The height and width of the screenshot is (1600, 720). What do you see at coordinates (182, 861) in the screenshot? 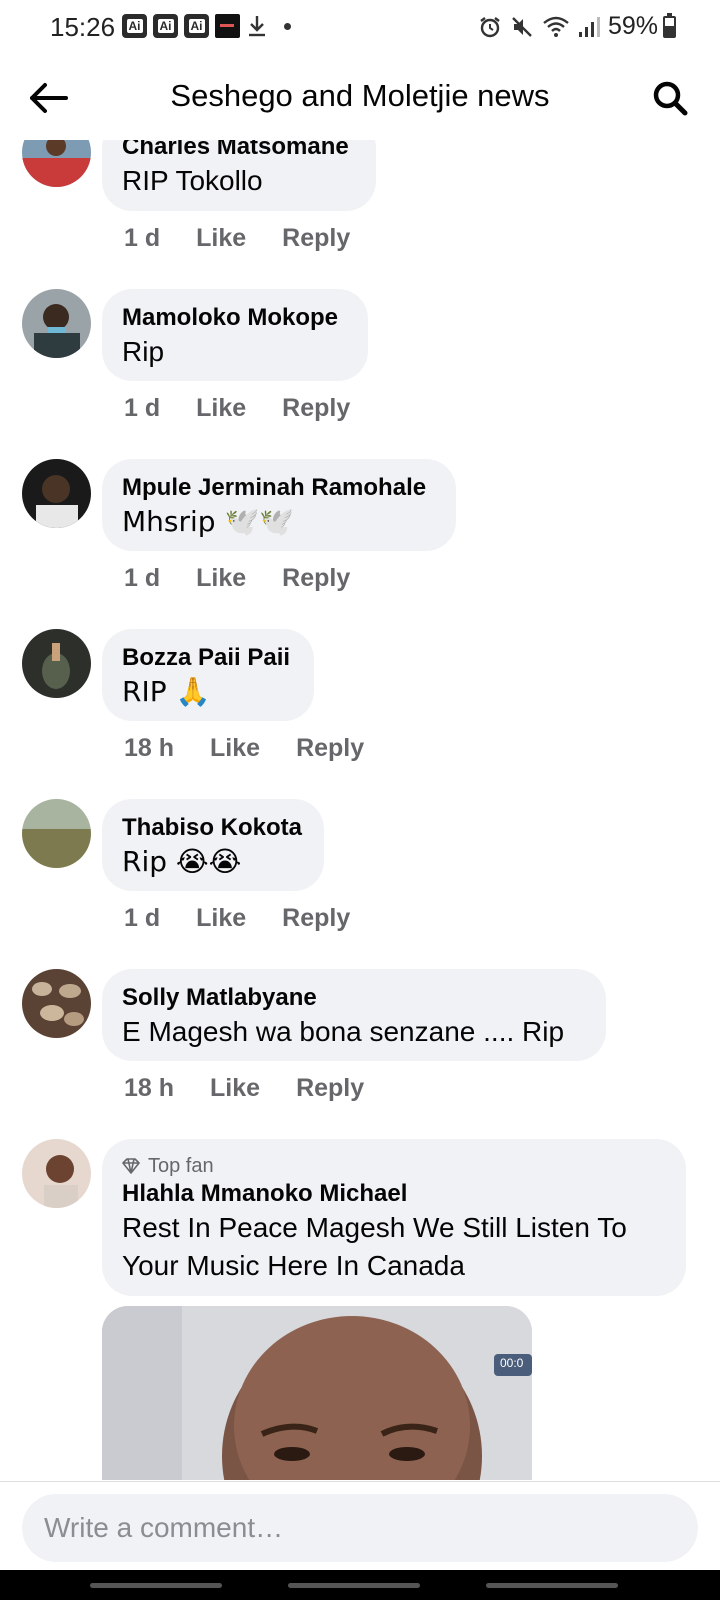
I see `comment-text: Rip 😭😭` at bounding box center [182, 861].